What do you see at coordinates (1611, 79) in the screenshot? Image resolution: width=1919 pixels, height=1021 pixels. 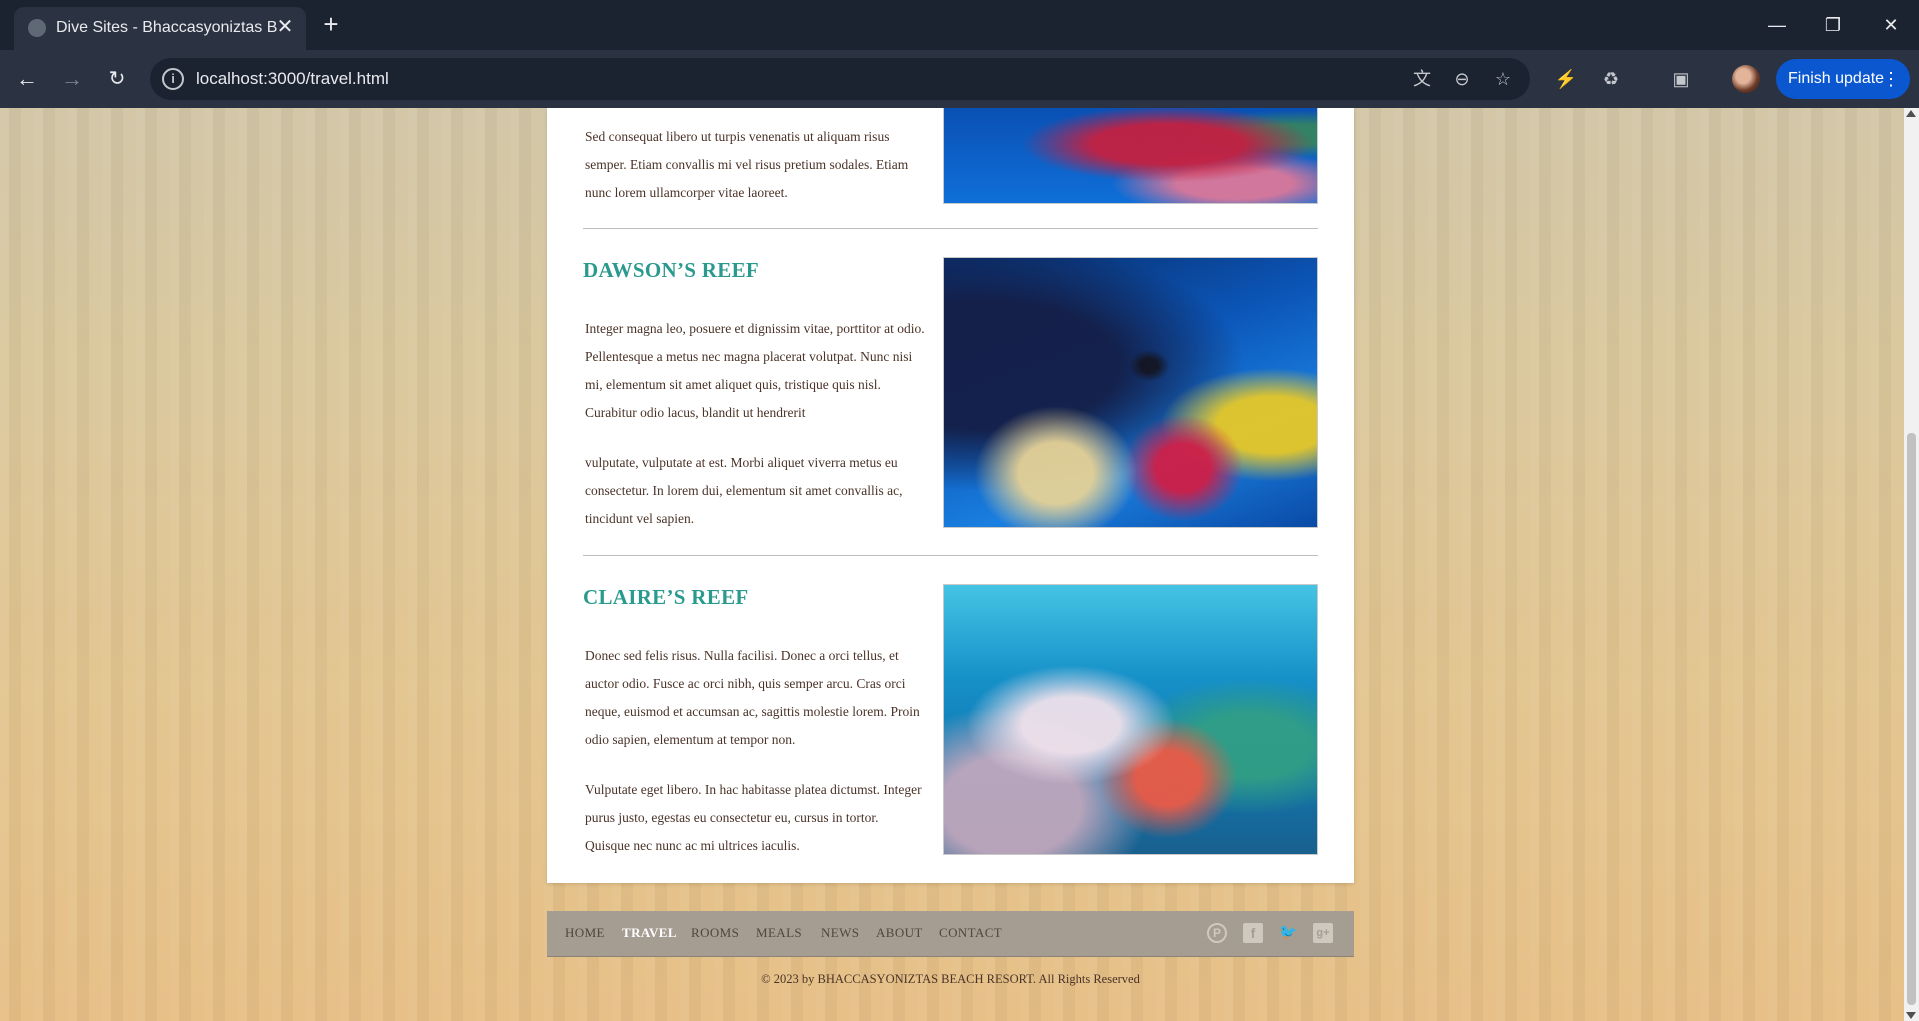 I see `extensions-icon: ♻` at bounding box center [1611, 79].